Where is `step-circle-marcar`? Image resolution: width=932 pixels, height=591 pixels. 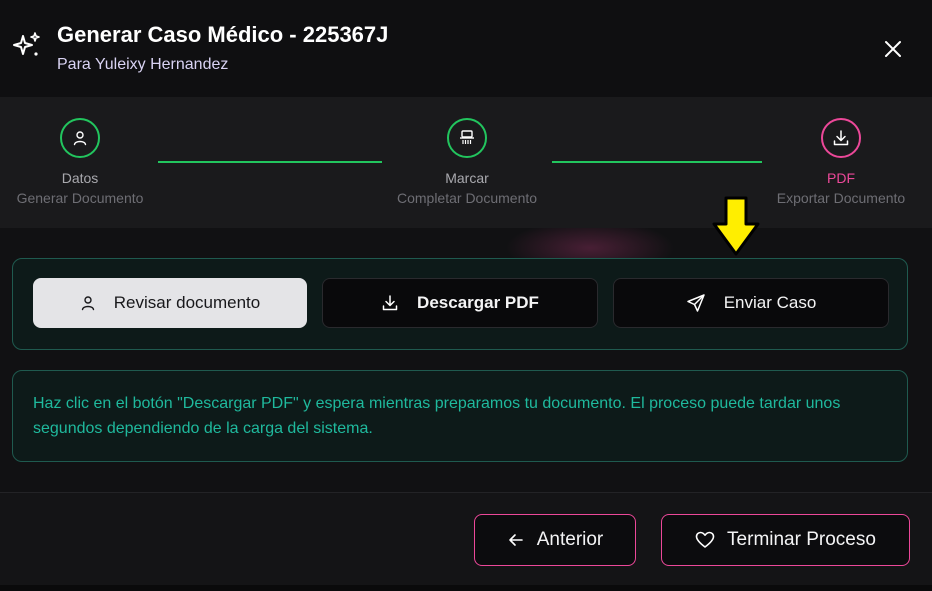
step-circle-marcar is located at coordinates (467, 138).